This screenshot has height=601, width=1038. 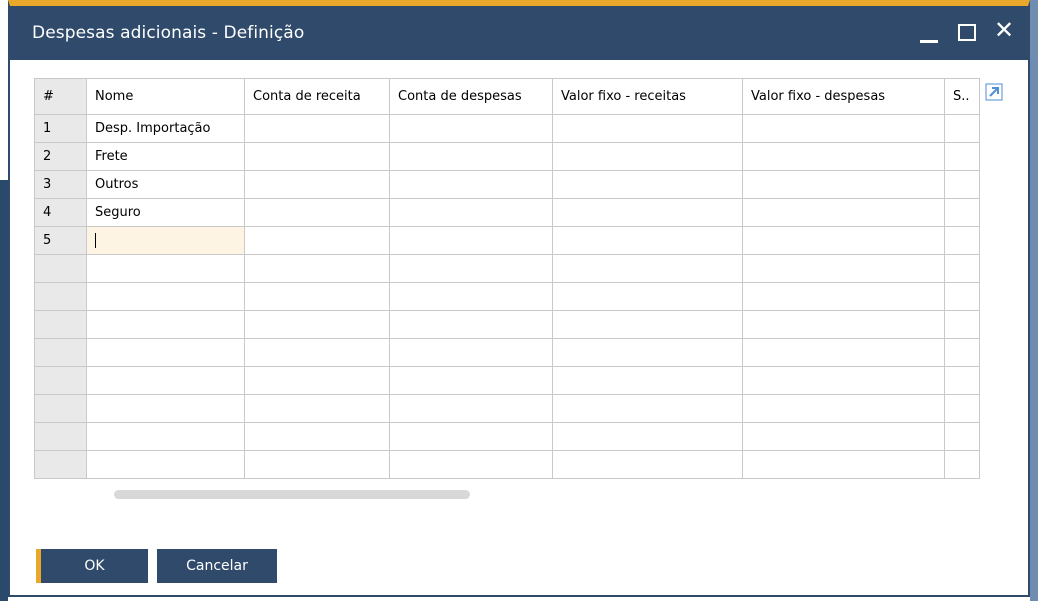 What do you see at coordinates (962, 96) in the screenshot?
I see `column-header-6: S..` at bounding box center [962, 96].